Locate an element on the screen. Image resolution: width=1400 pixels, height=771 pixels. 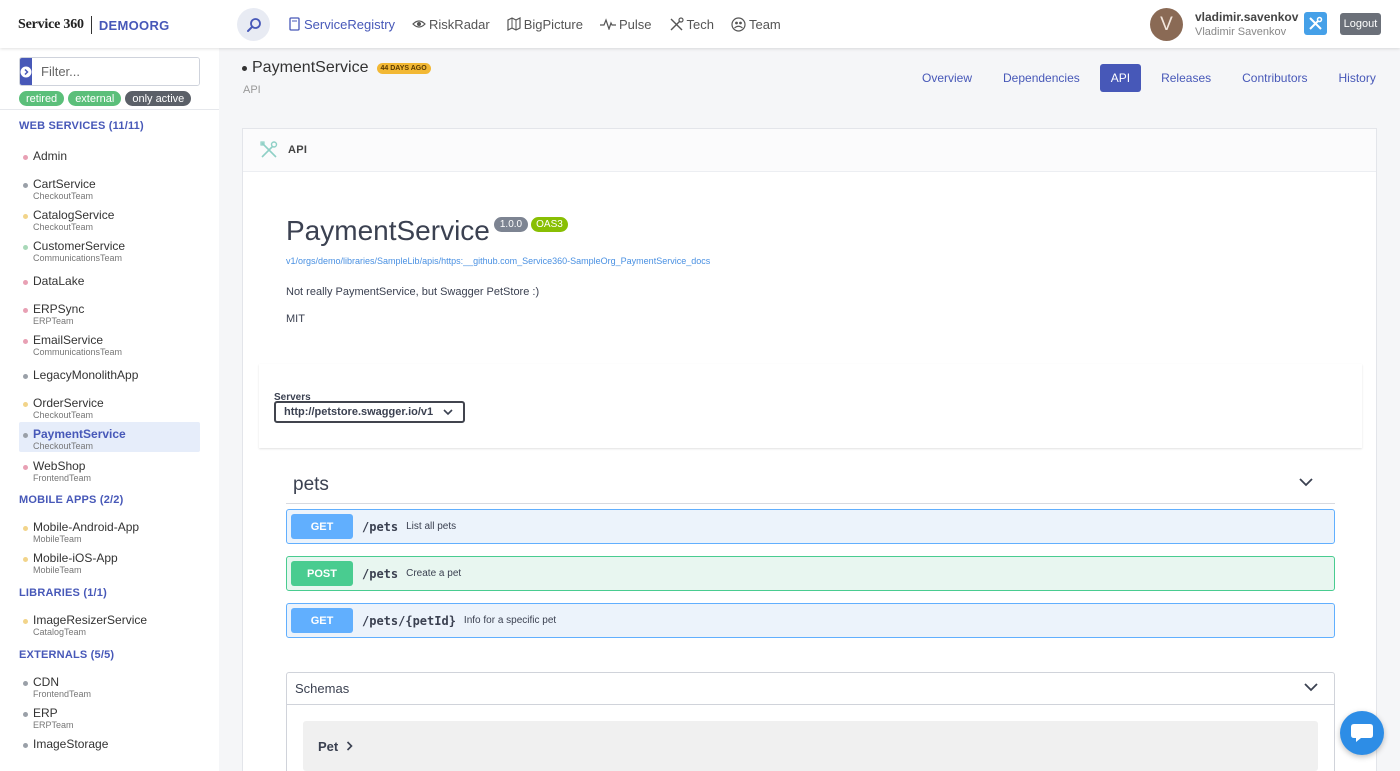
servers-select: http://petstore.swagger.io/v1 is located at coordinates (369, 412).